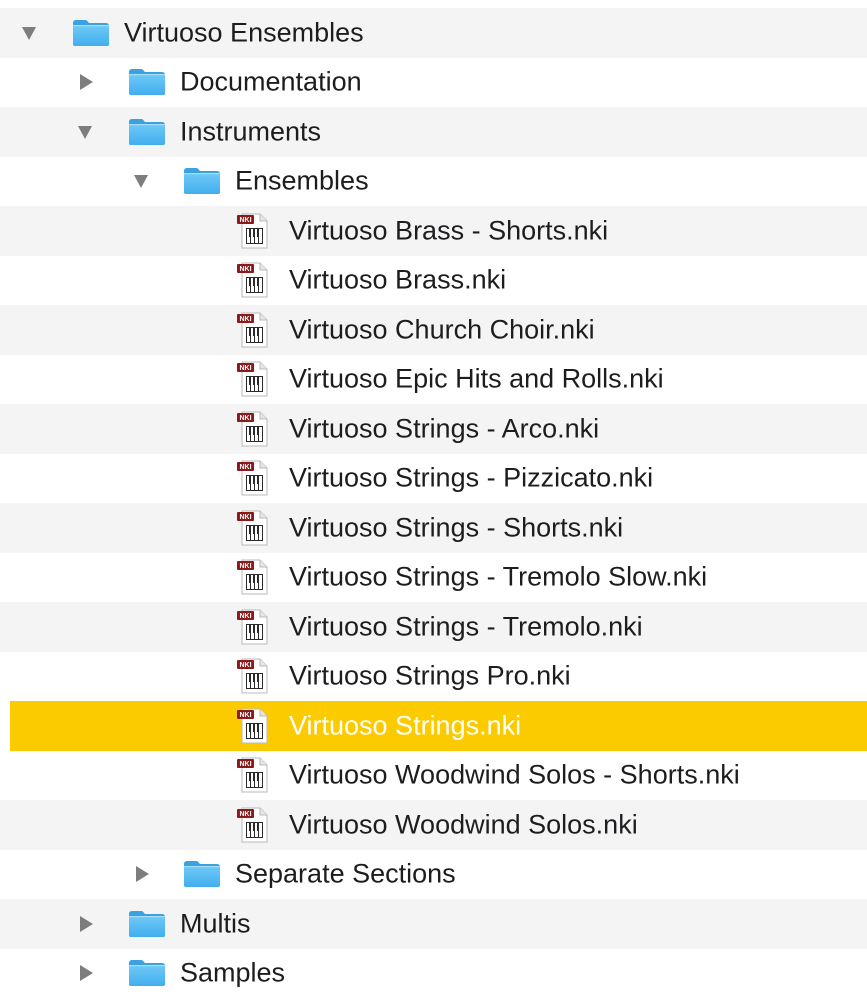 The width and height of the screenshot is (867, 1005). What do you see at coordinates (345, 873) in the screenshot?
I see `tree-row-label: Separate Sections` at bounding box center [345, 873].